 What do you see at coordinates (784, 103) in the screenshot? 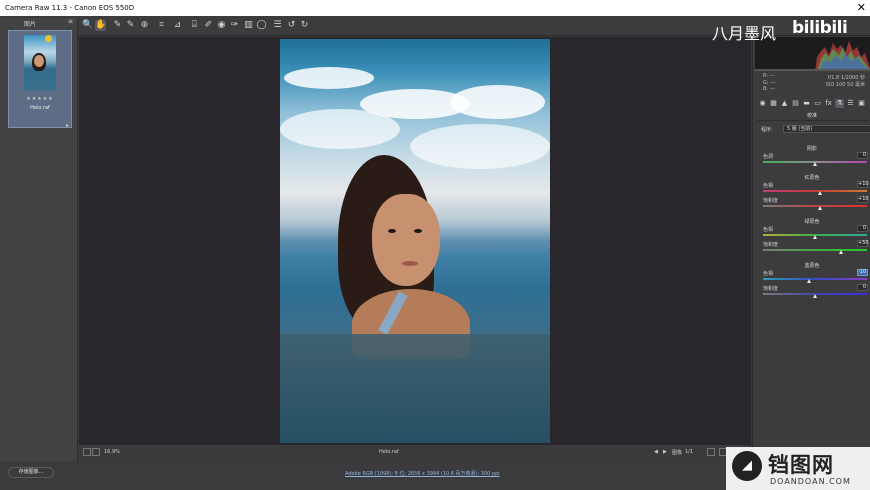
I see `tab-detail: ▲` at bounding box center [784, 103].